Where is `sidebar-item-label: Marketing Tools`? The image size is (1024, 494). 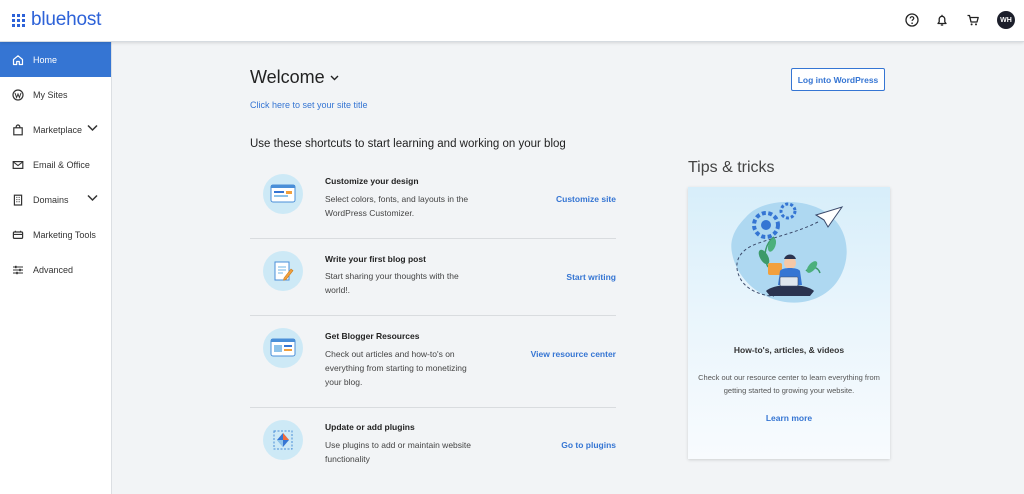
sidebar-item-label: Marketing Tools is located at coordinates (64, 234).